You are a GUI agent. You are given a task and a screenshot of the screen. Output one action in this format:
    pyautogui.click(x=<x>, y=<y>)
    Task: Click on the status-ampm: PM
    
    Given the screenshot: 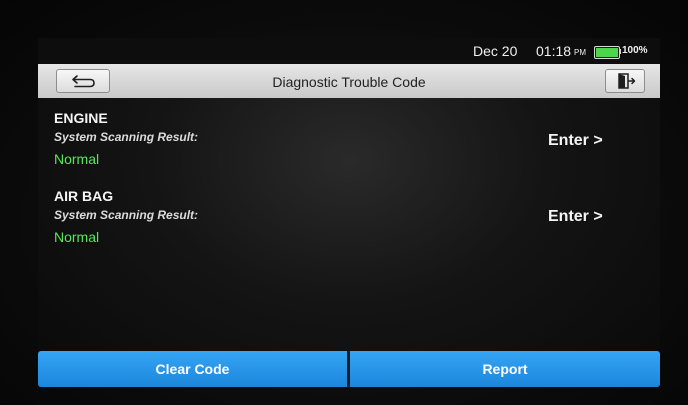 What is the action you would take?
    pyautogui.click(x=580, y=52)
    